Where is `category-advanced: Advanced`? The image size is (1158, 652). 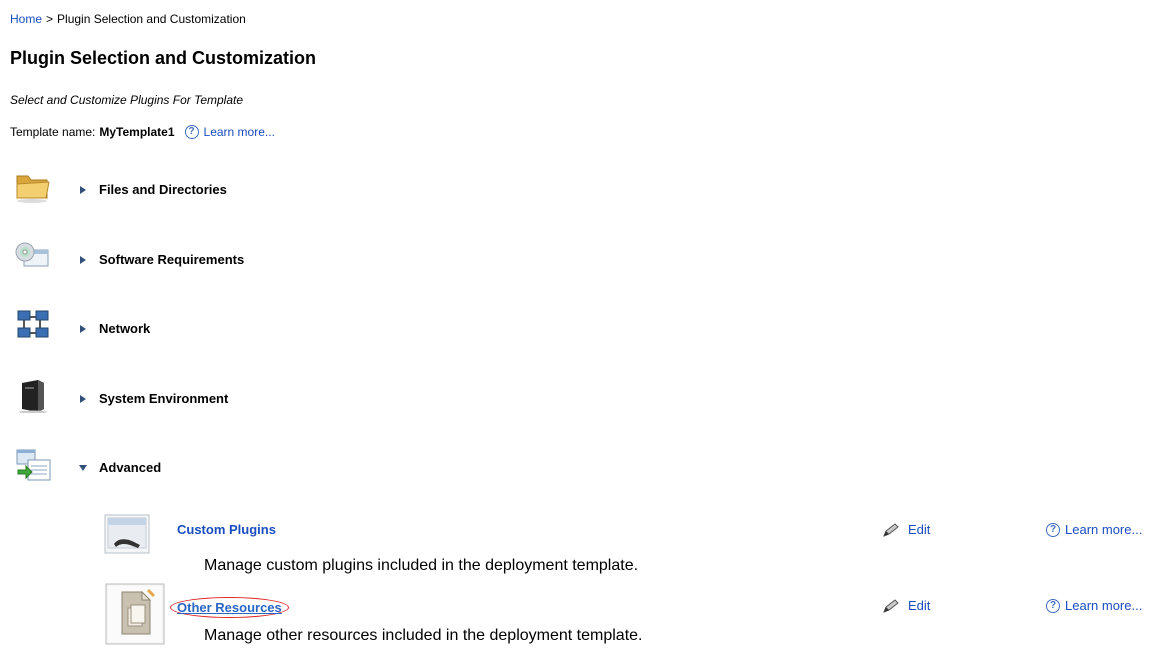 category-advanced: Advanced is located at coordinates (300, 468).